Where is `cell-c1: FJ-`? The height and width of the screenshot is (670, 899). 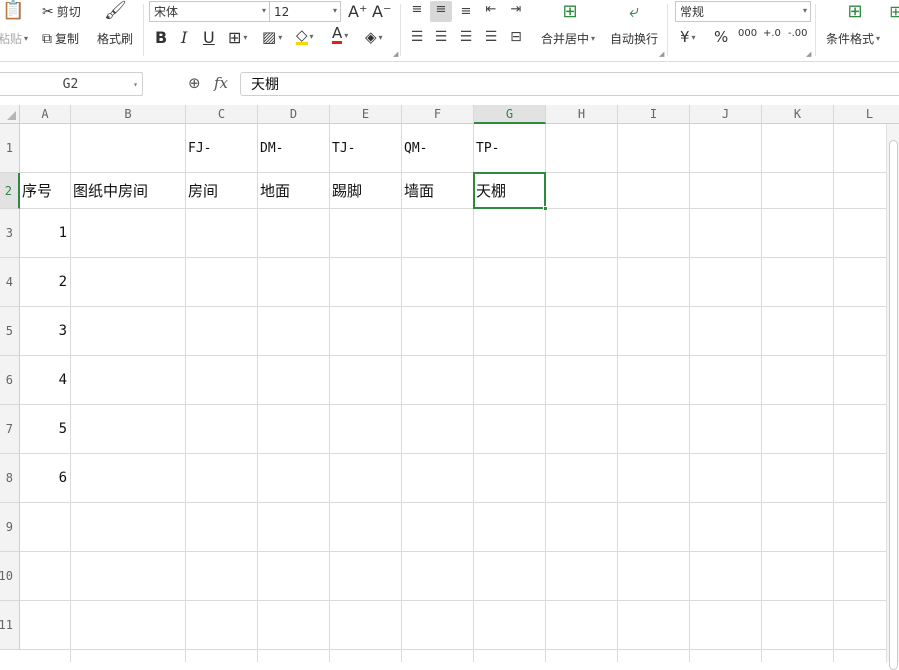 cell-c1: FJ- is located at coordinates (221, 148).